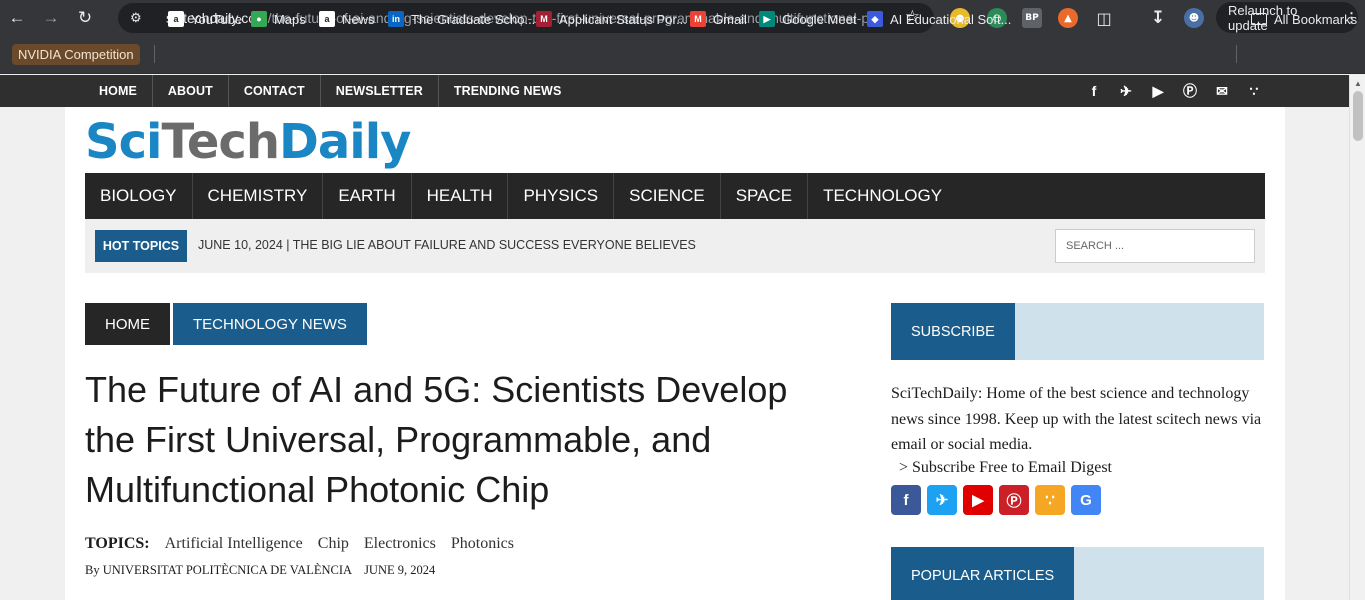 The image size is (1365, 600). What do you see at coordinates (508, 91) in the screenshot?
I see `top-nav-trending: TRENDING NEWS` at bounding box center [508, 91].